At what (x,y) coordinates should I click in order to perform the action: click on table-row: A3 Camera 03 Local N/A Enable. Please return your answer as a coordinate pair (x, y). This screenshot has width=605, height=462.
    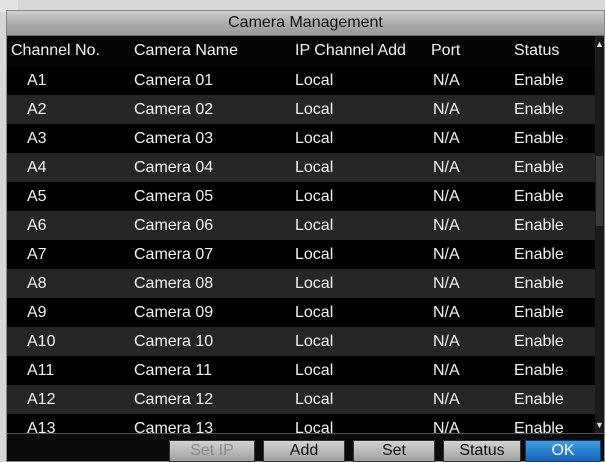
    Looking at the image, I should click on (301, 138).